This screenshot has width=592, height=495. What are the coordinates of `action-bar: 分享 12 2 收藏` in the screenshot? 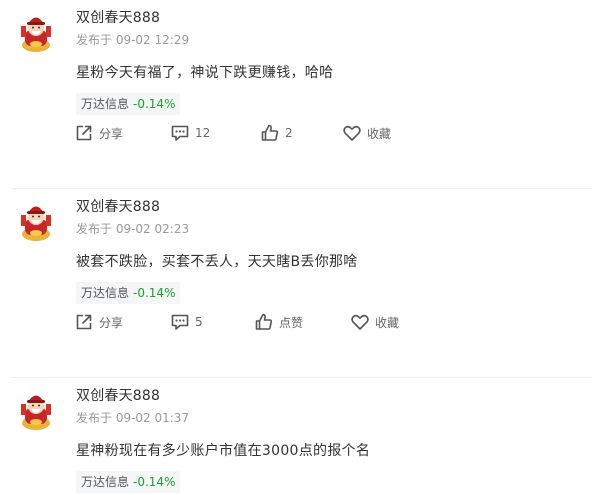 It's located at (284, 133).